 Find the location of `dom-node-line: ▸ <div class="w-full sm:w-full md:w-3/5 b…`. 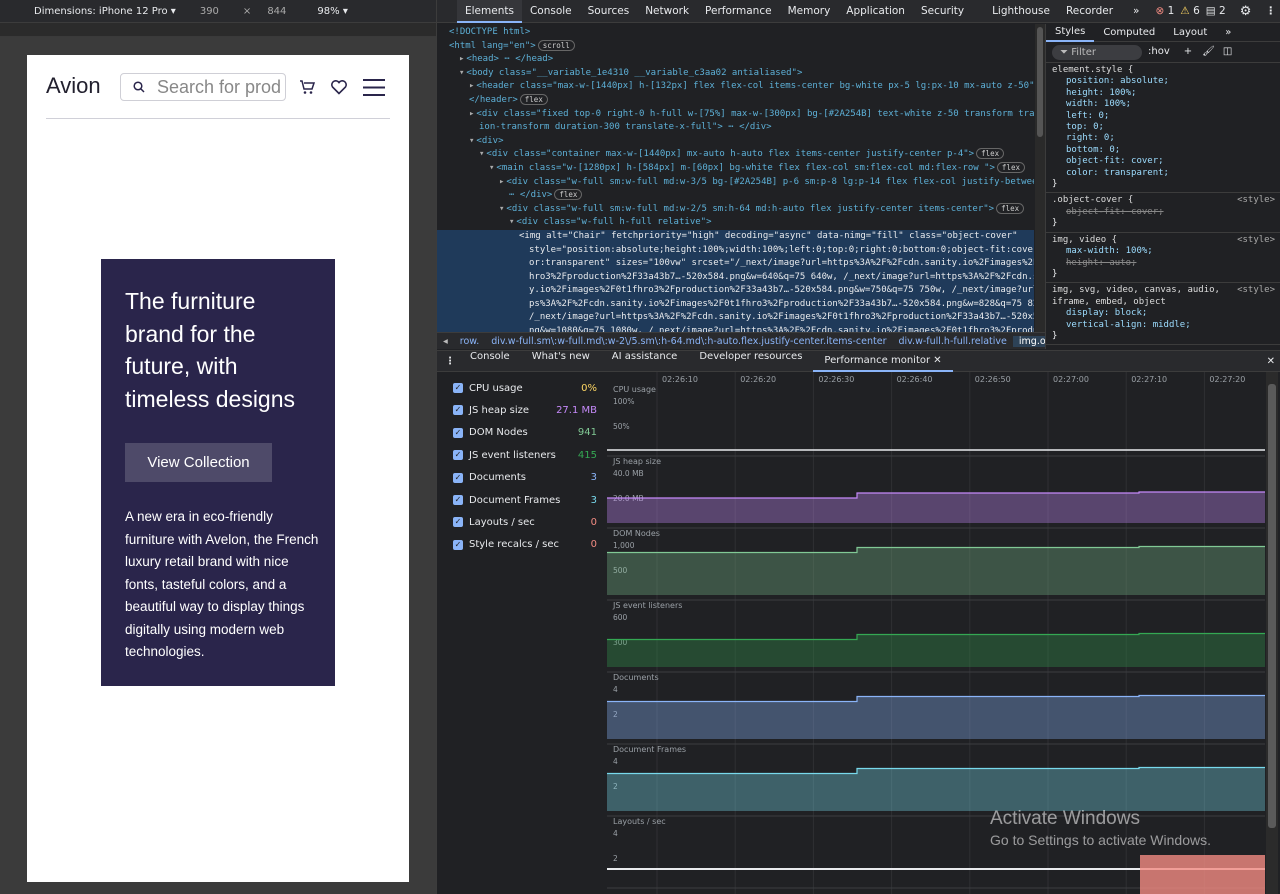

dom-node-line: ▸ <div class="w-full sm:w-full md:w-3/5 b… is located at coordinates (735, 183).